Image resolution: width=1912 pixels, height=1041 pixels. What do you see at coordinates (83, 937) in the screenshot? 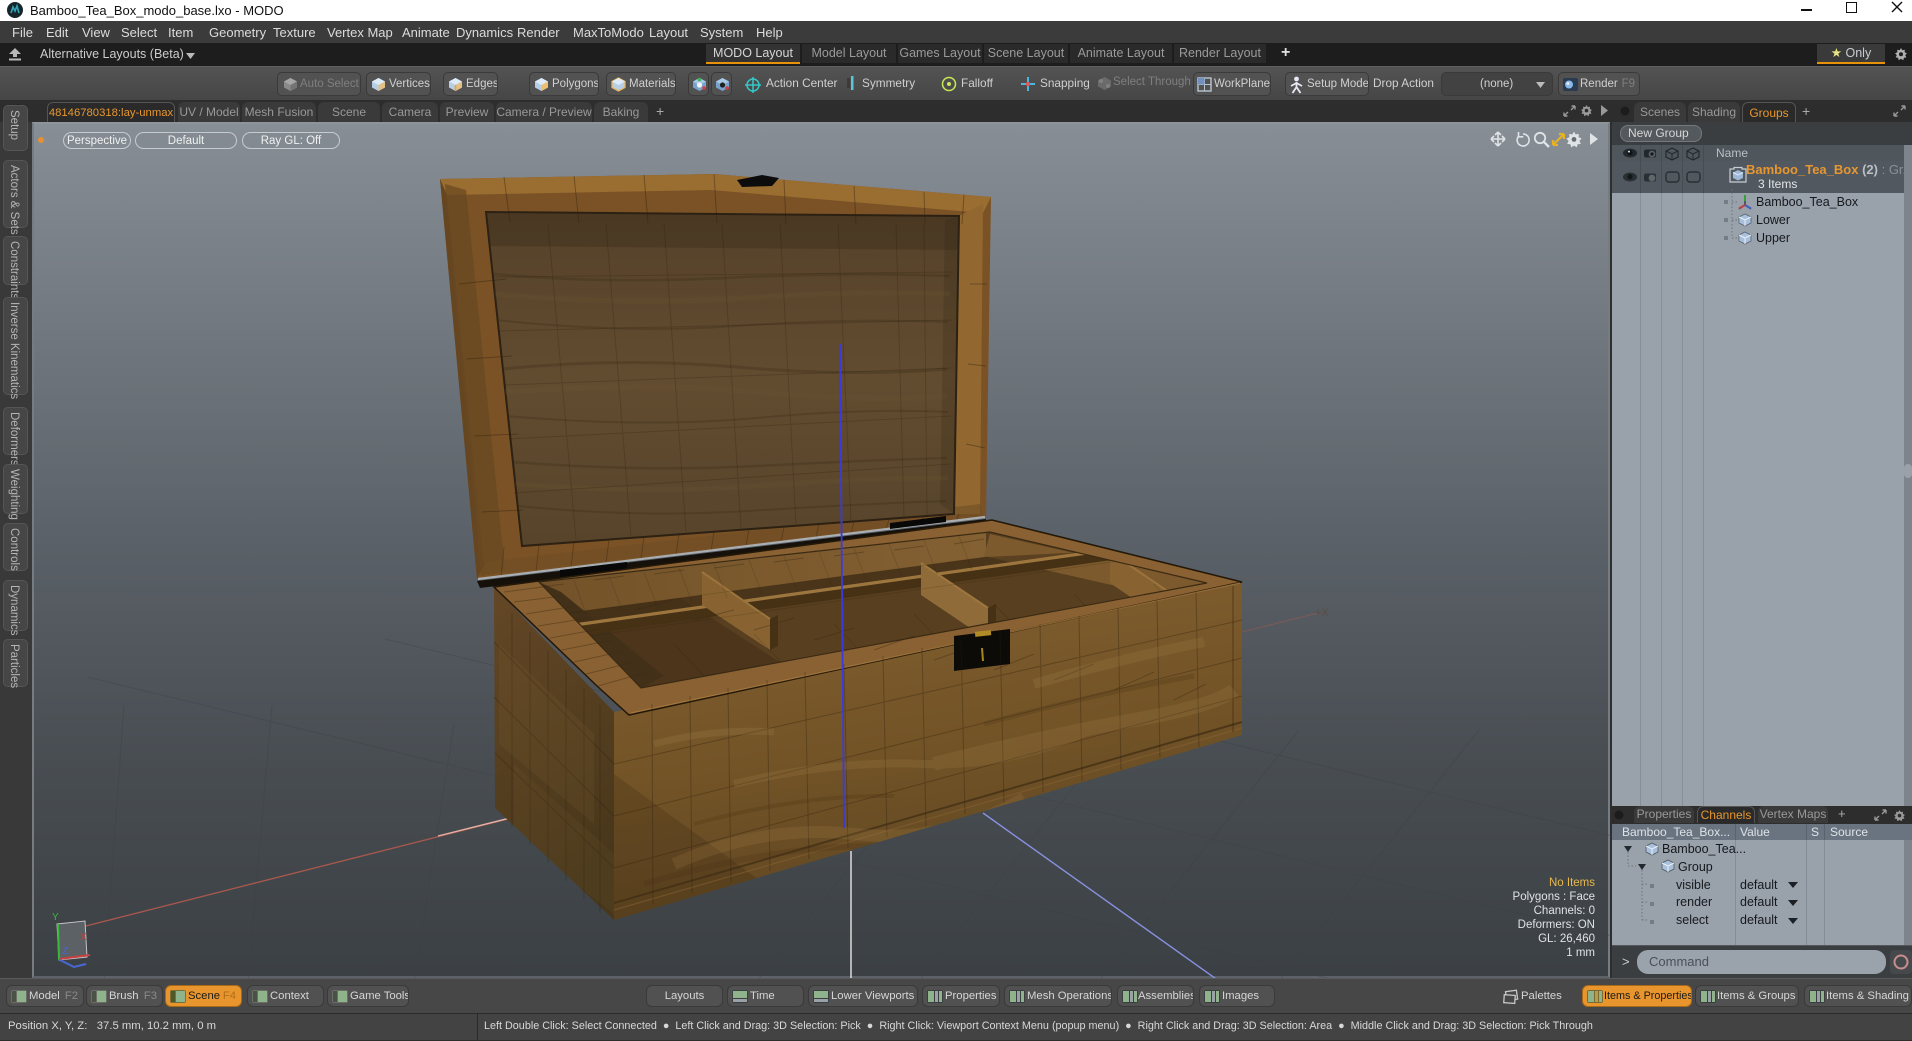
I see `svg-text: X` at bounding box center [83, 937].